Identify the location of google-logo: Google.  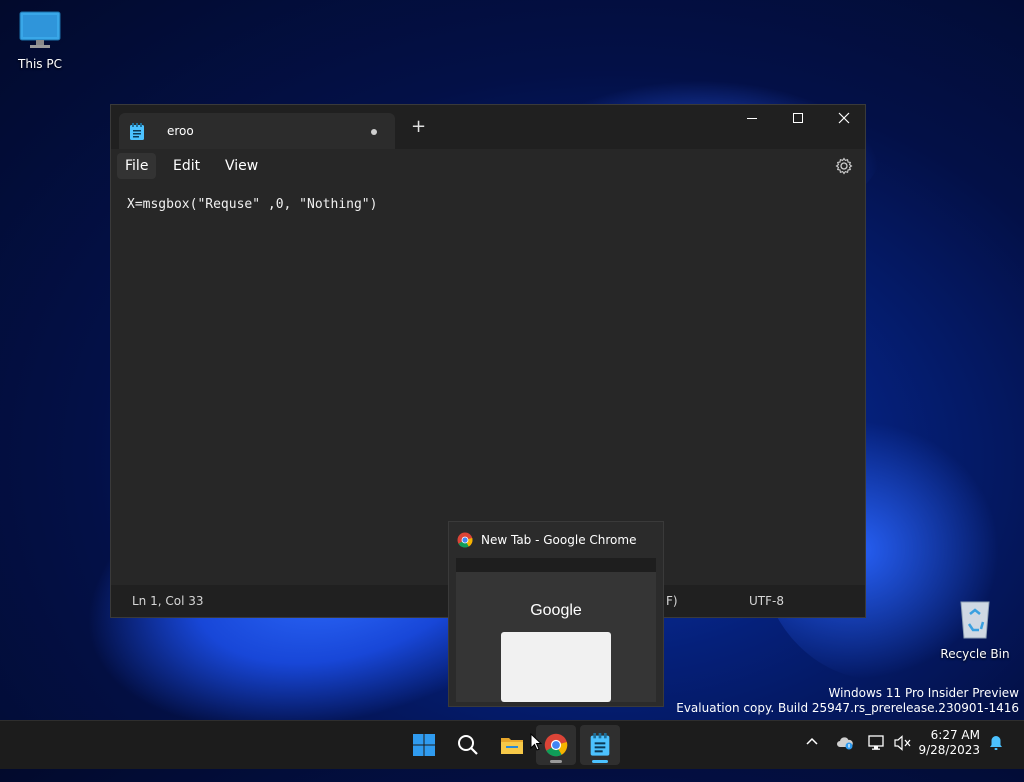
(556, 610).